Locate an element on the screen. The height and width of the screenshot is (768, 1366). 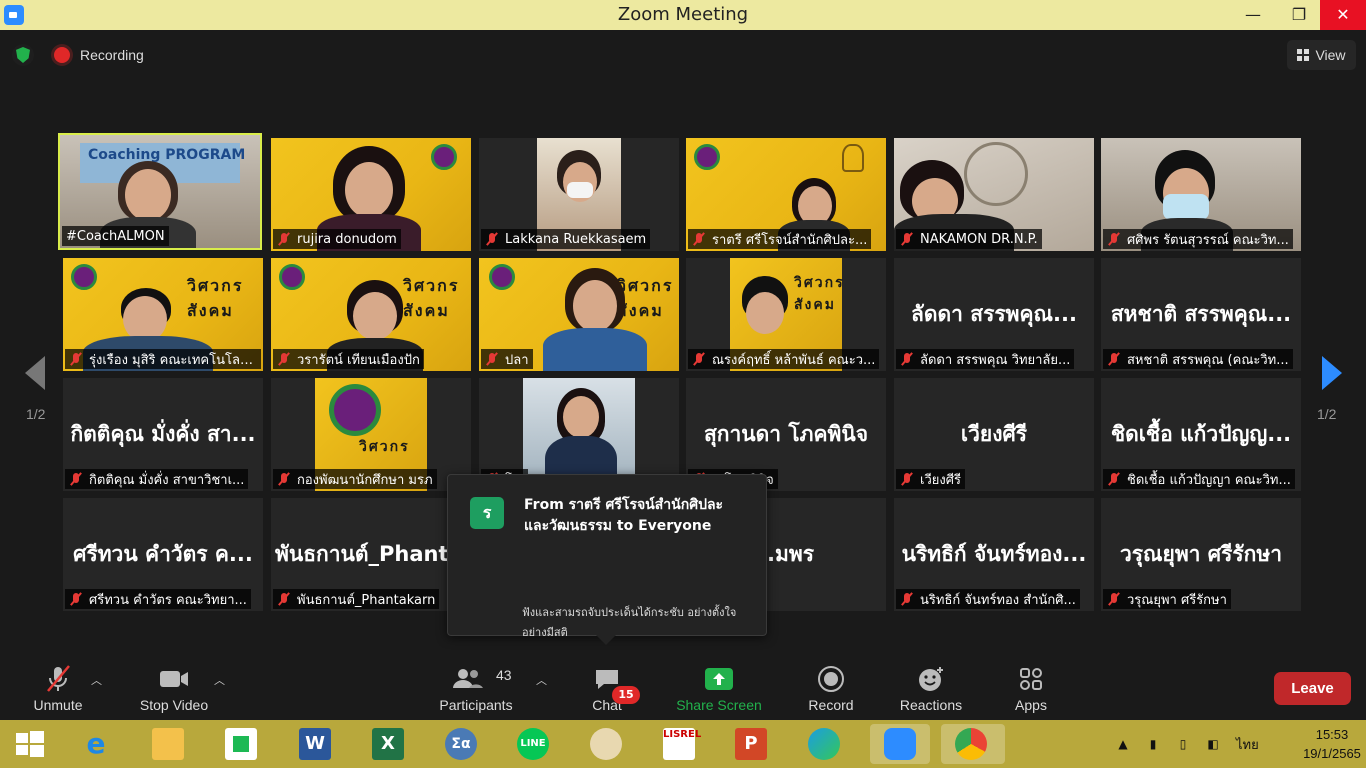
view-button: View is located at coordinates (1321, 55).